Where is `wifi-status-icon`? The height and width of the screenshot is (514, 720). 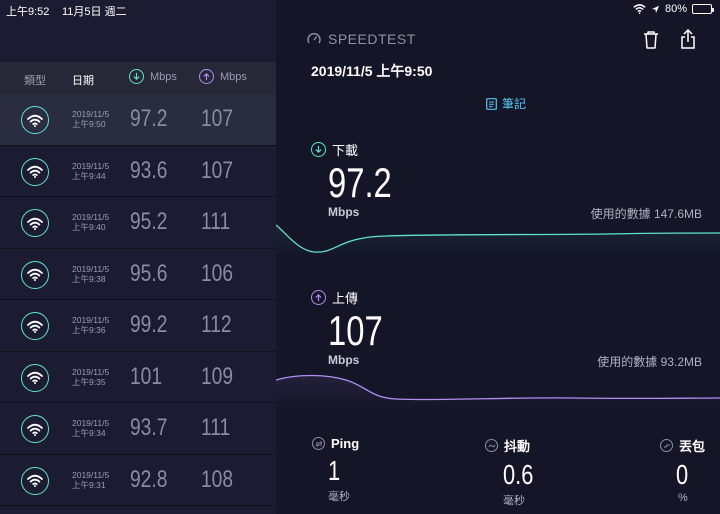 wifi-status-icon is located at coordinates (639, 9).